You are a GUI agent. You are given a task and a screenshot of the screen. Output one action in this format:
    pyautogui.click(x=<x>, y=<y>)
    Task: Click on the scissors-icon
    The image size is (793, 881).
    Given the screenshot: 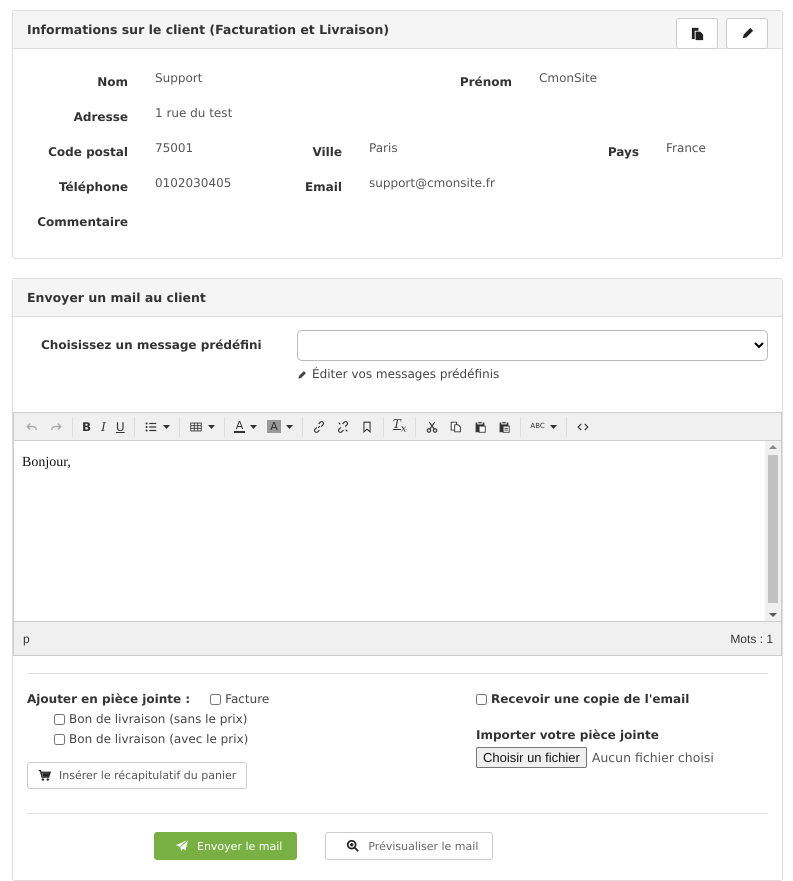 What is the action you would take?
    pyautogui.click(x=432, y=427)
    